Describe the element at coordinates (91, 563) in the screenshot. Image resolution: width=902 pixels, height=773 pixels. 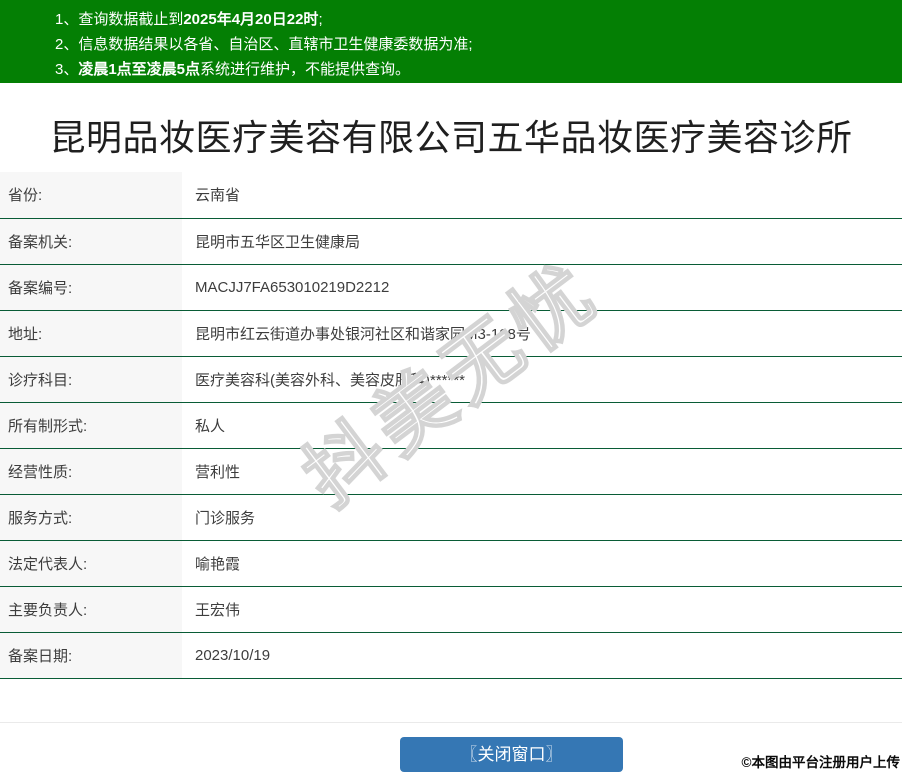
I see `row-label: 法定代表人:` at that location.